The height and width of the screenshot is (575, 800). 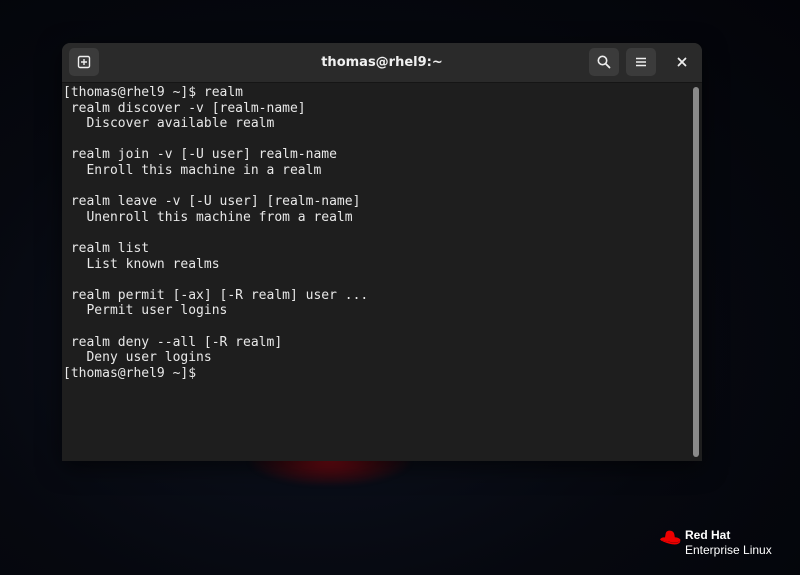 I want to click on search-icon, so click(x=604, y=62).